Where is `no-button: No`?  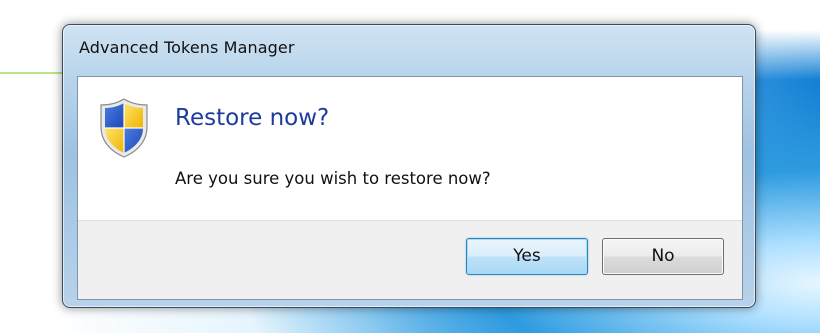
no-button: No is located at coordinates (663, 256).